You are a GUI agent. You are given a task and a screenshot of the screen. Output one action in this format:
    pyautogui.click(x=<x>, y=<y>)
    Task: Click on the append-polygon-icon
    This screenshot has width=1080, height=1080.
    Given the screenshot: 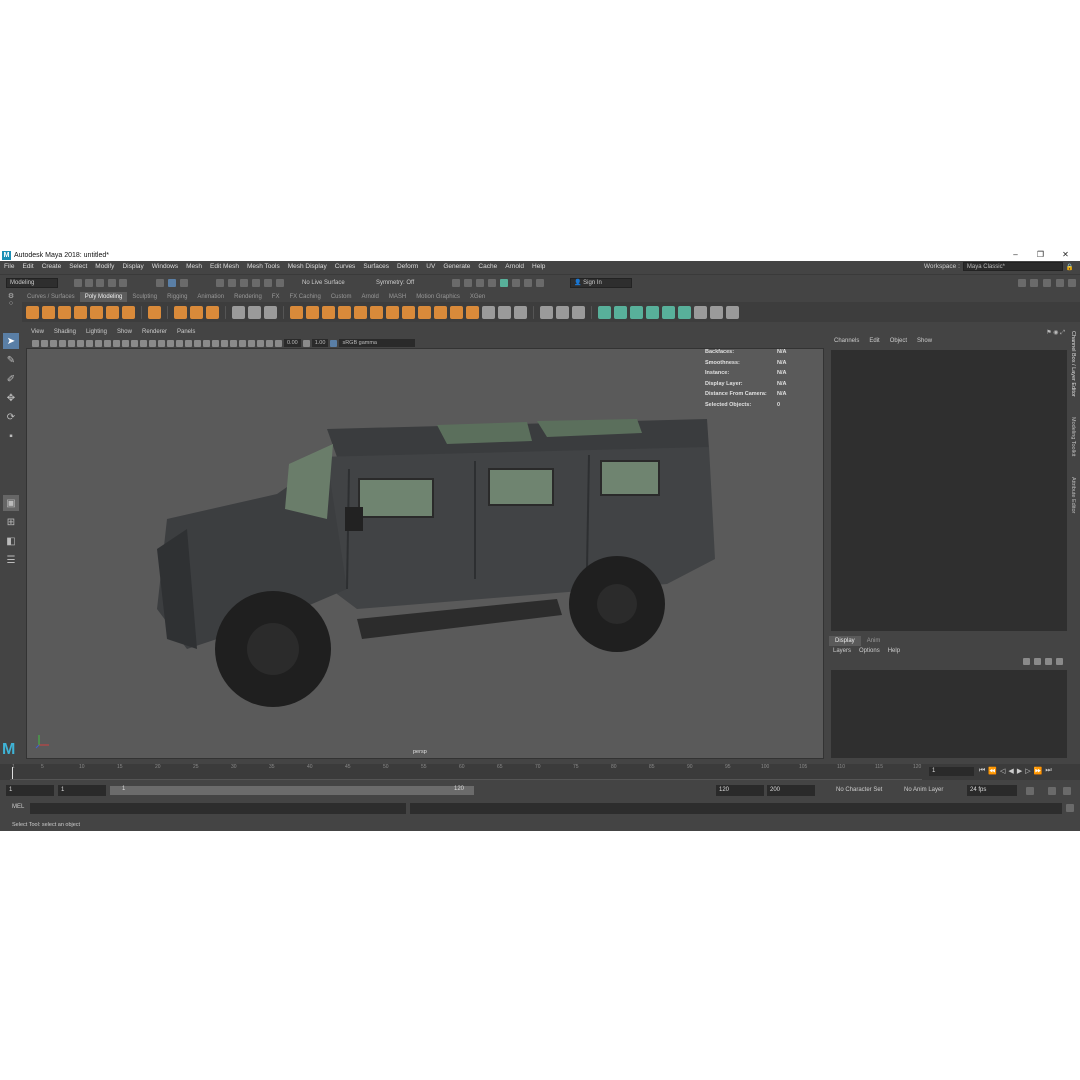 What is the action you would take?
    pyautogui.click(x=472, y=312)
    